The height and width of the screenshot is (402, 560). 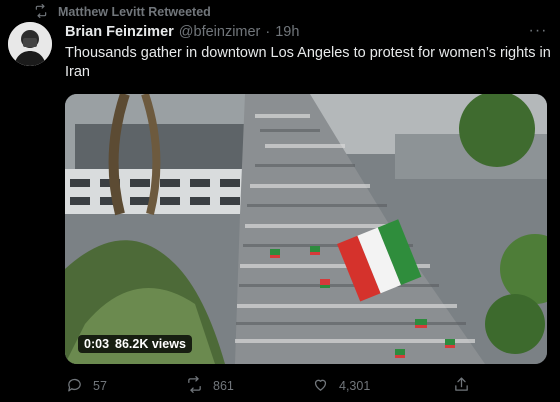 What do you see at coordinates (134, 12) in the screenshot?
I see `retweeted-by-label: Matthew Levitt Retweeted` at bounding box center [134, 12].